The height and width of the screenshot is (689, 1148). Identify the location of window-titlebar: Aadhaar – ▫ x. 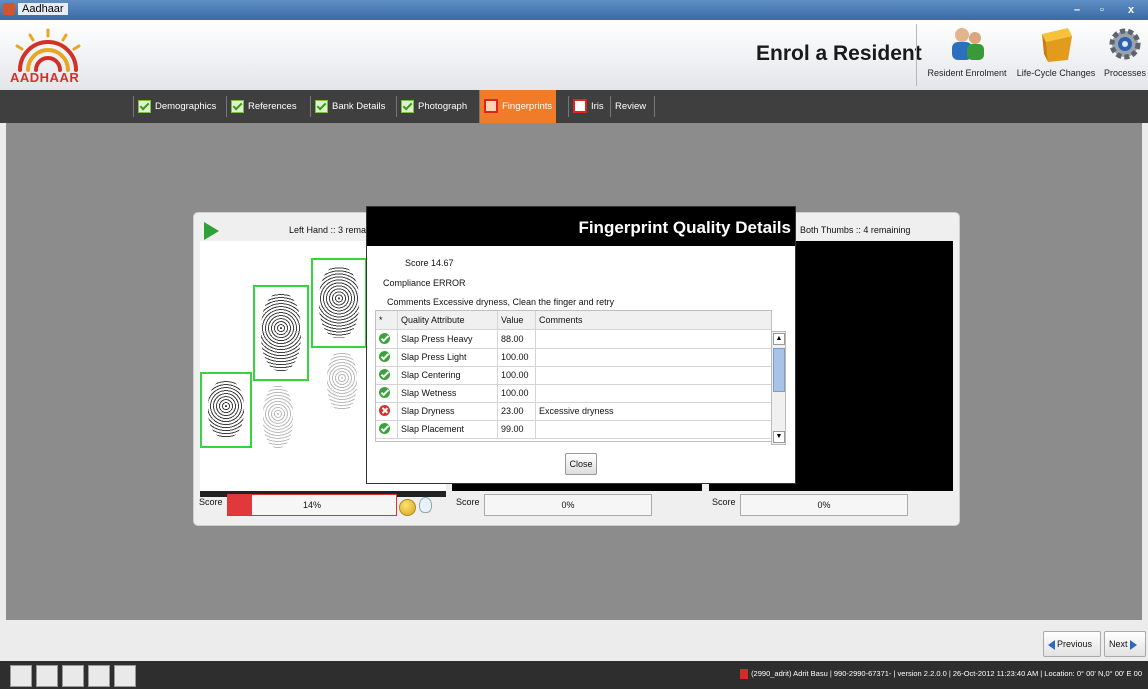
(574, 10).